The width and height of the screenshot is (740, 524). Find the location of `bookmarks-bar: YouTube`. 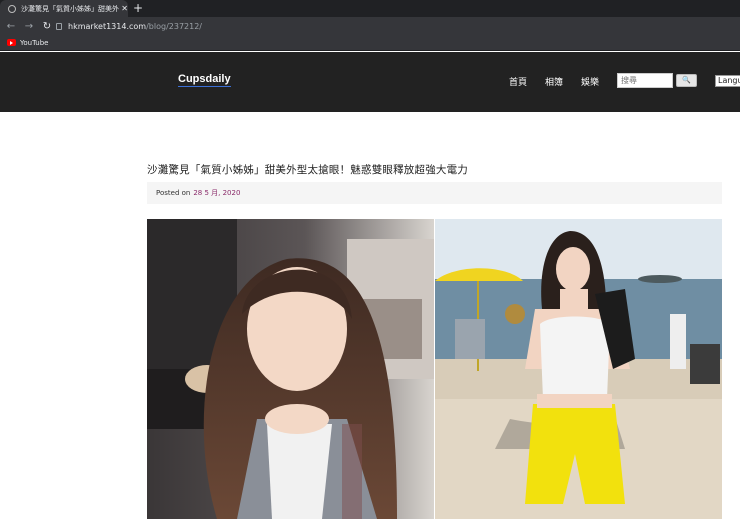

bookmarks-bar: YouTube is located at coordinates (370, 43).